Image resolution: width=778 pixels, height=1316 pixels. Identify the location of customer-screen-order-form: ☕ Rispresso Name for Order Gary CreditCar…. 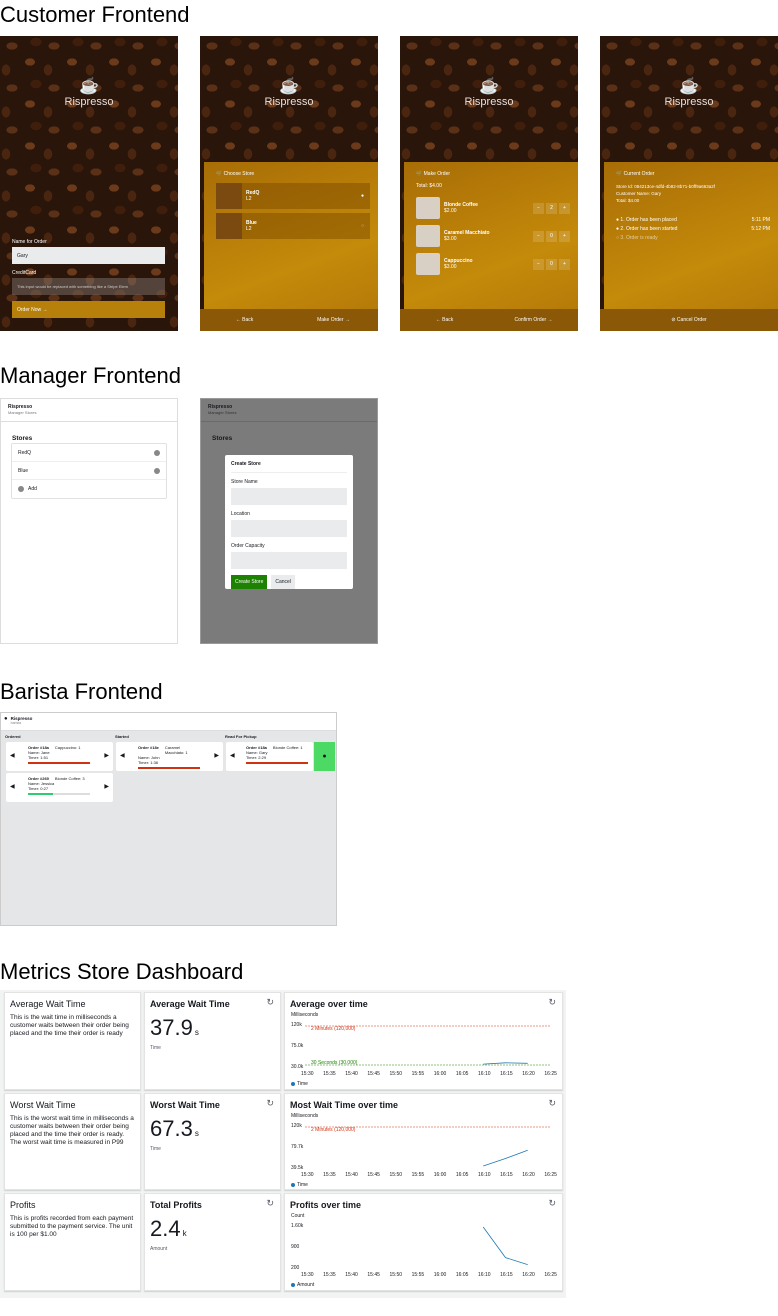
(89, 183).